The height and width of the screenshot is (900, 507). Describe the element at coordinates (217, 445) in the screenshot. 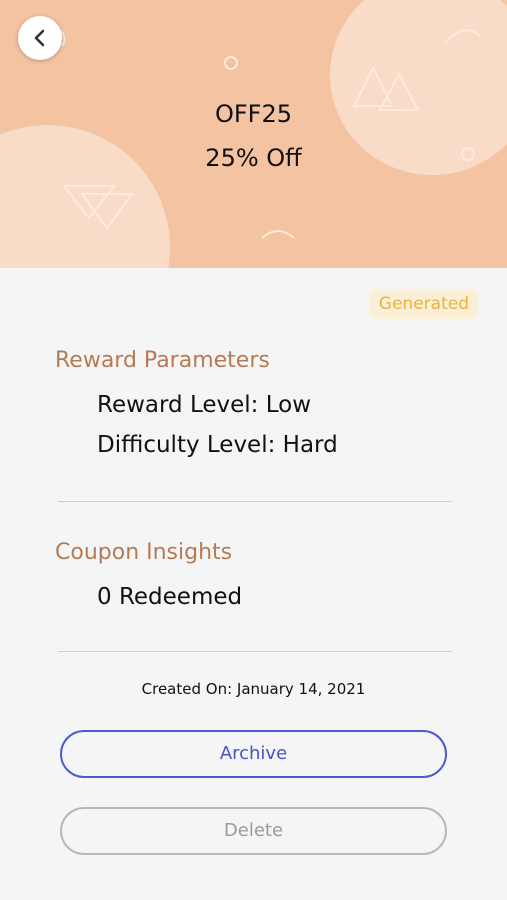

I see `difficulty-level: Difficulty Level: Hard` at that location.